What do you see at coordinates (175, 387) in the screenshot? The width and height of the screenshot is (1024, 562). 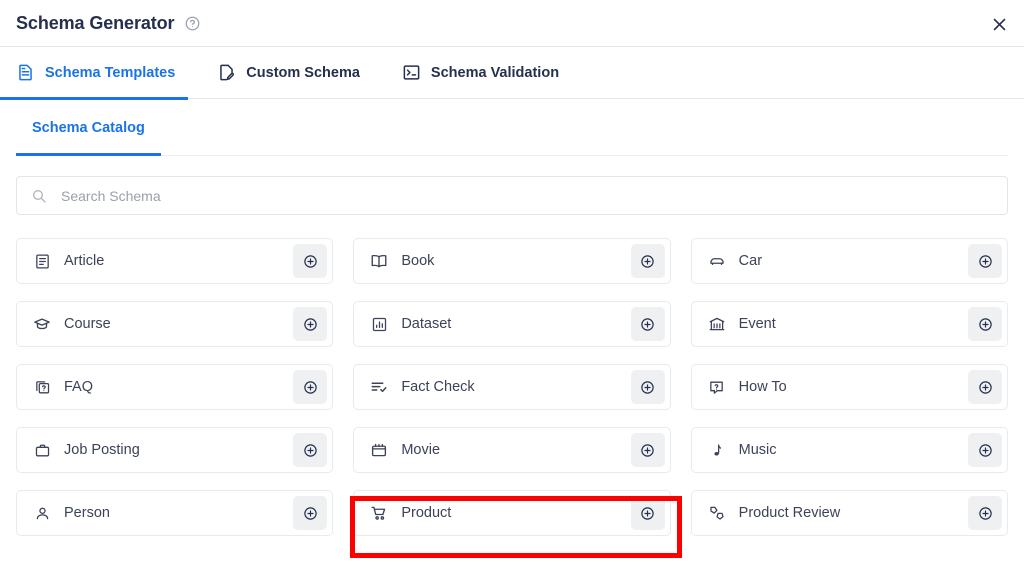 I see `schema-card-faq: FAQ` at bounding box center [175, 387].